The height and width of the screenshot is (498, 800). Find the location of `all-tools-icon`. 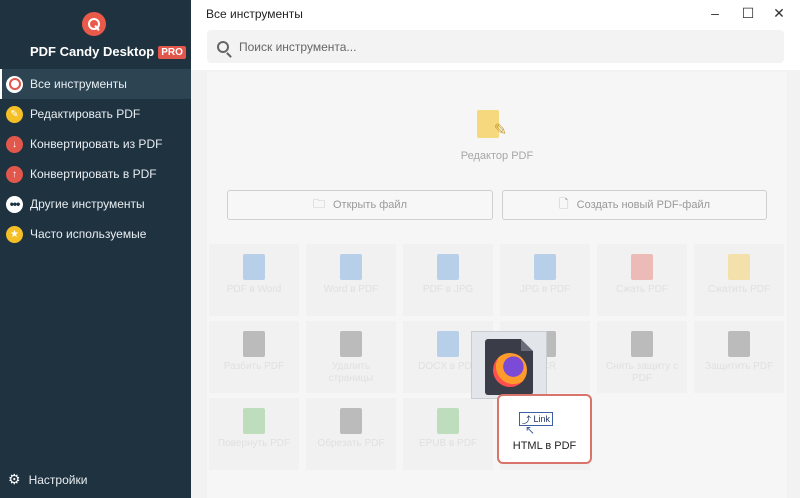

all-tools-icon is located at coordinates (14, 84).